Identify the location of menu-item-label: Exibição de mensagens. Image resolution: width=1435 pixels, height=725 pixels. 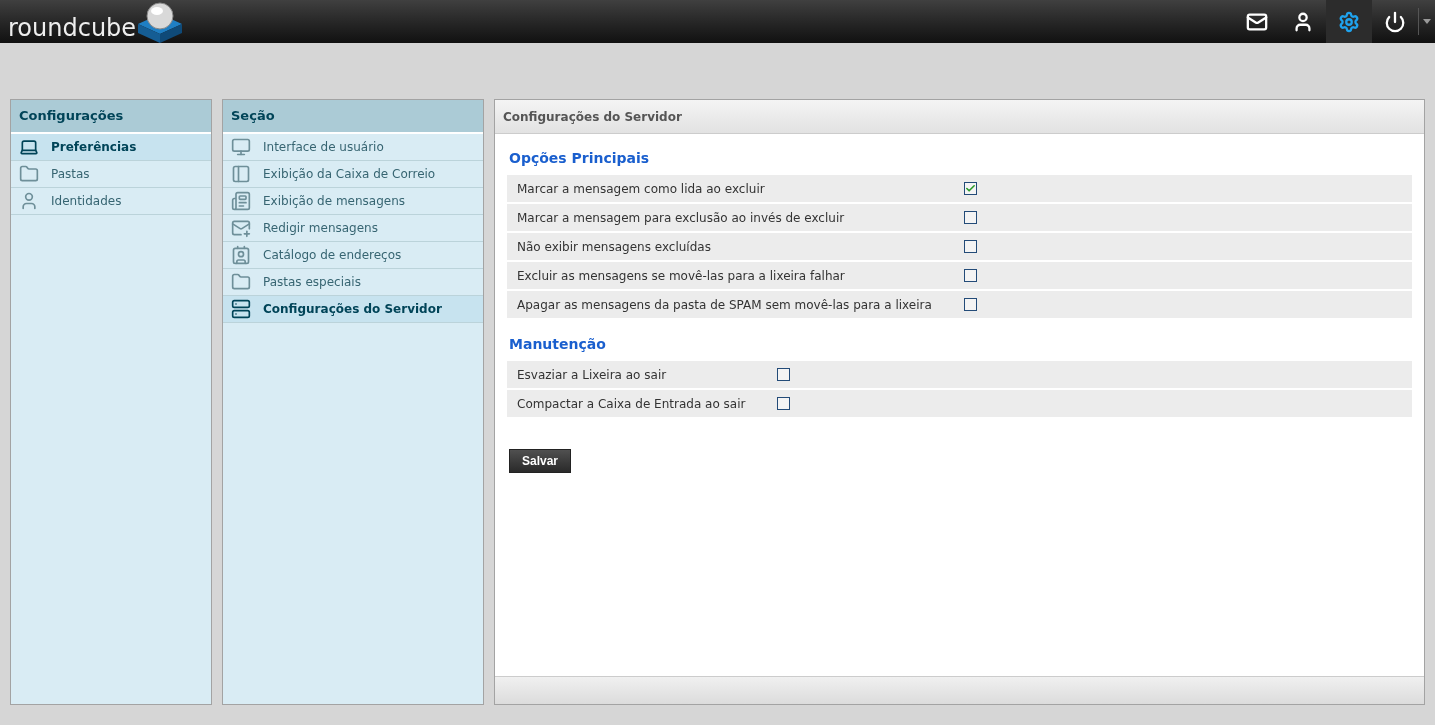
(334, 201).